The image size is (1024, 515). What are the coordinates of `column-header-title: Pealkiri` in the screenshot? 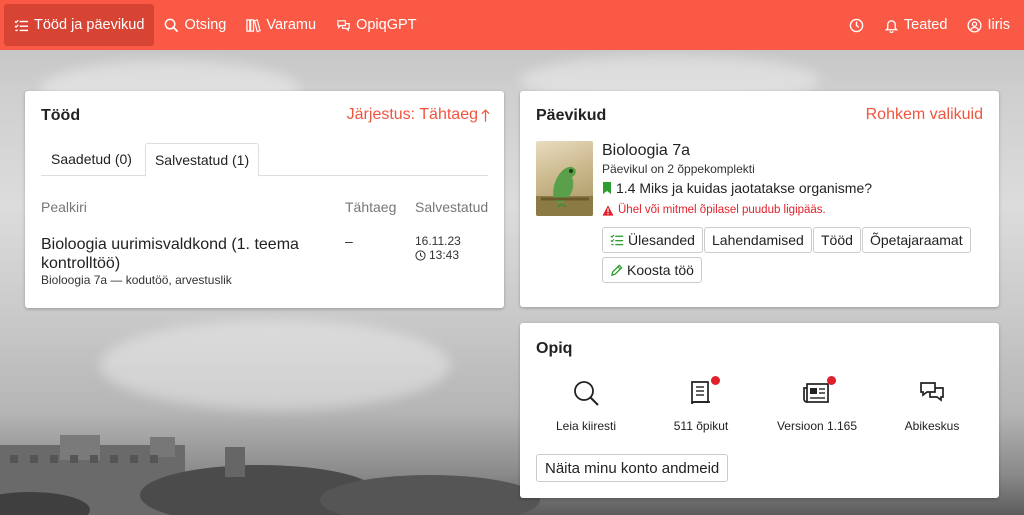 It's located at (64, 207).